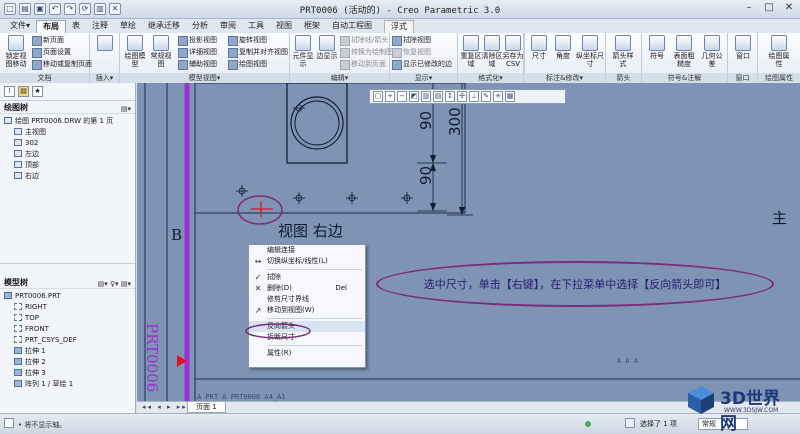  I want to click on geometric-tolerance-button: 几何公差, so click(712, 51).